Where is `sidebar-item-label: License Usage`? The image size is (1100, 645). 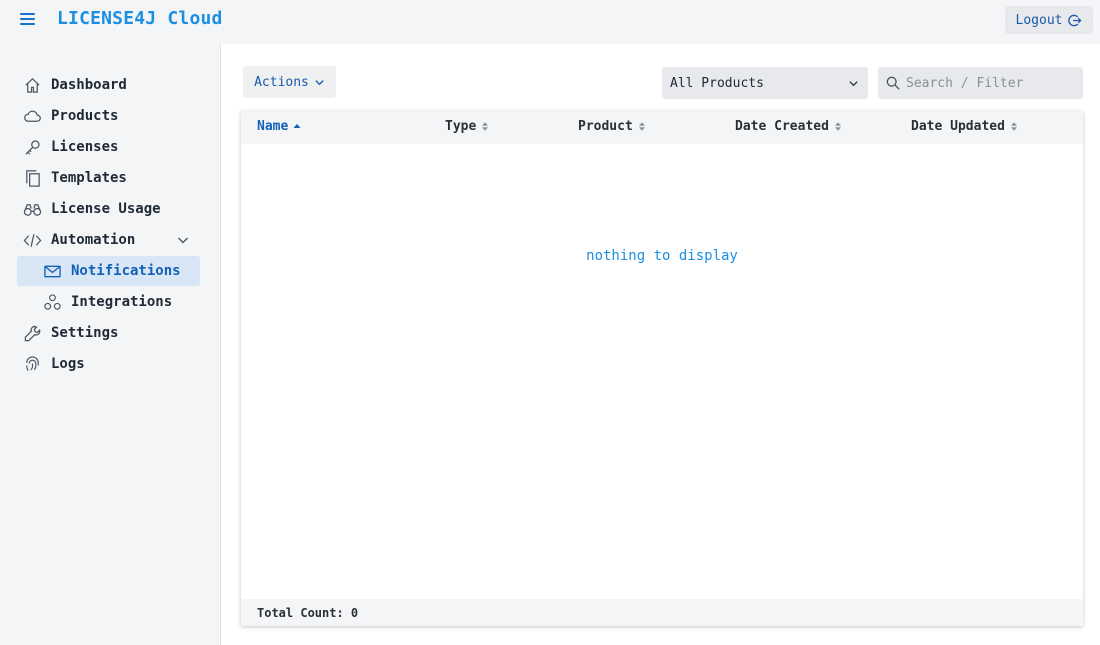
sidebar-item-label: License Usage is located at coordinates (106, 209).